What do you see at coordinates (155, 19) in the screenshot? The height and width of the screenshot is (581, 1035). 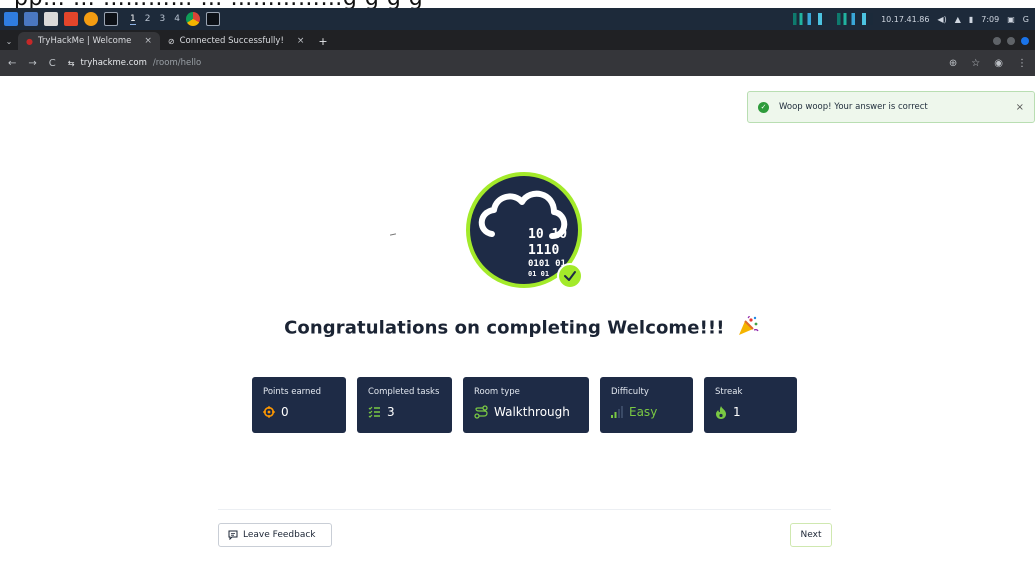 I see `workspace-switcher: 1 2 3 4` at bounding box center [155, 19].